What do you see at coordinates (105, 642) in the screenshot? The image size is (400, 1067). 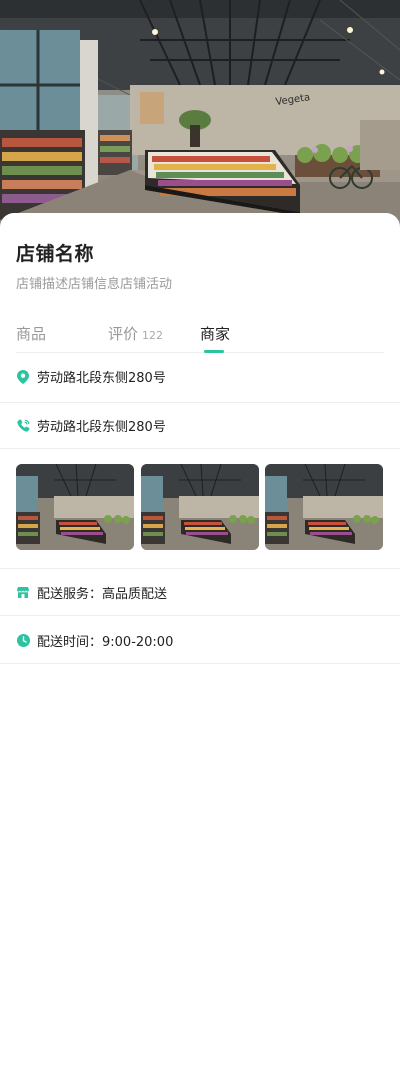 I see `delivery-hours-text: 配送时间：9:00-20:00` at bounding box center [105, 642].